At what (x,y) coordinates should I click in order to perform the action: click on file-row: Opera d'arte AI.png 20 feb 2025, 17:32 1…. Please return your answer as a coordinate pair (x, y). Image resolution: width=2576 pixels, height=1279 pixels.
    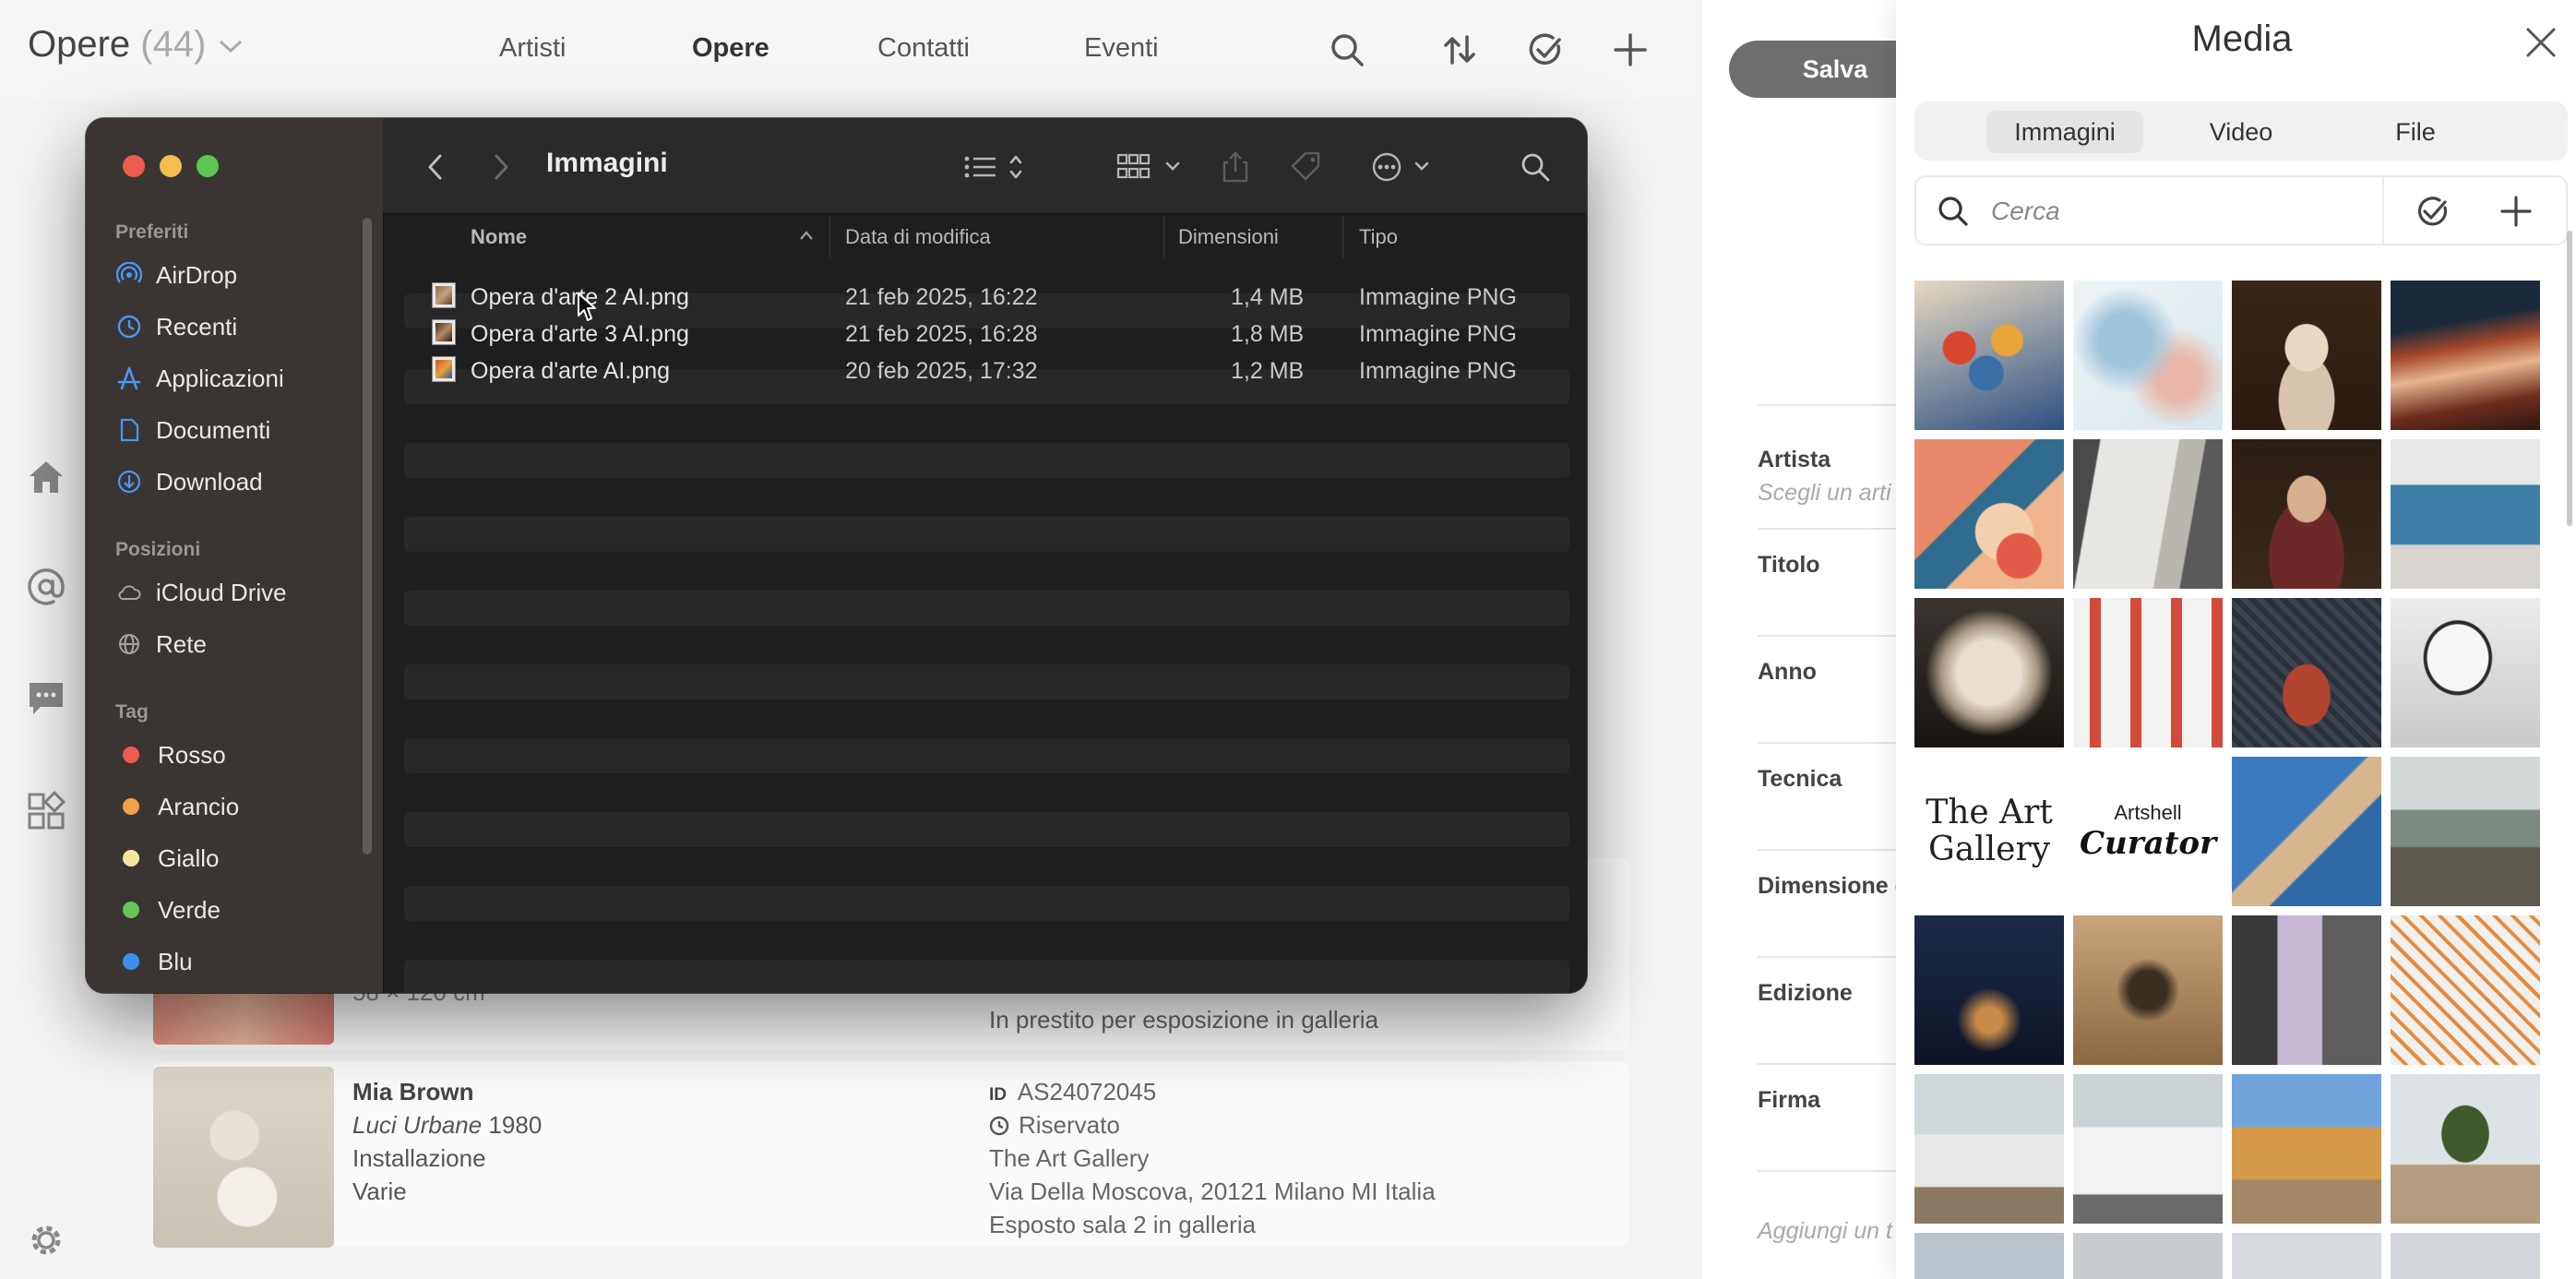
    Looking at the image, I should click on (995, 371).